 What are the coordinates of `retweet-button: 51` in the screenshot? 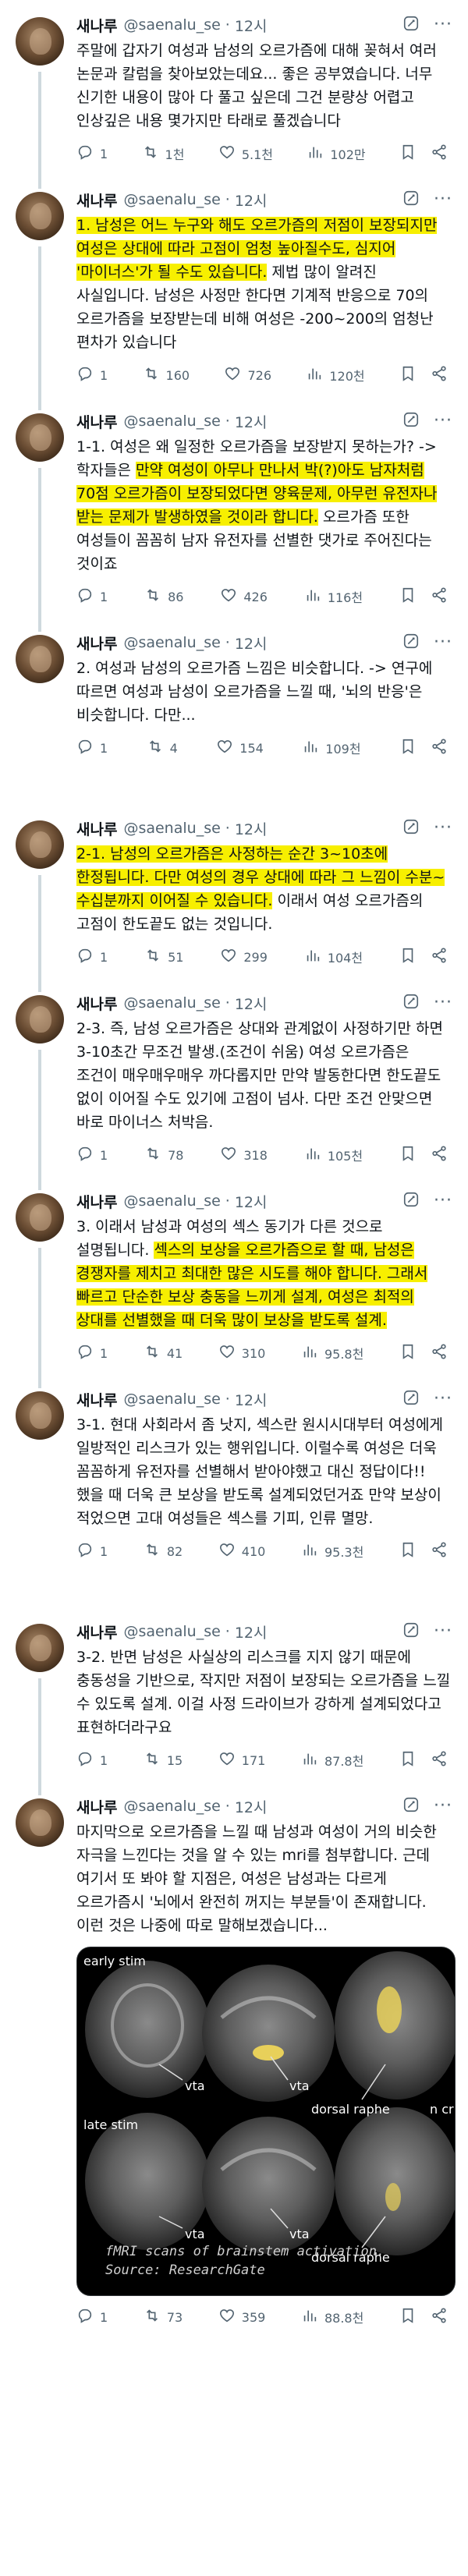 It's located at (164, 957).